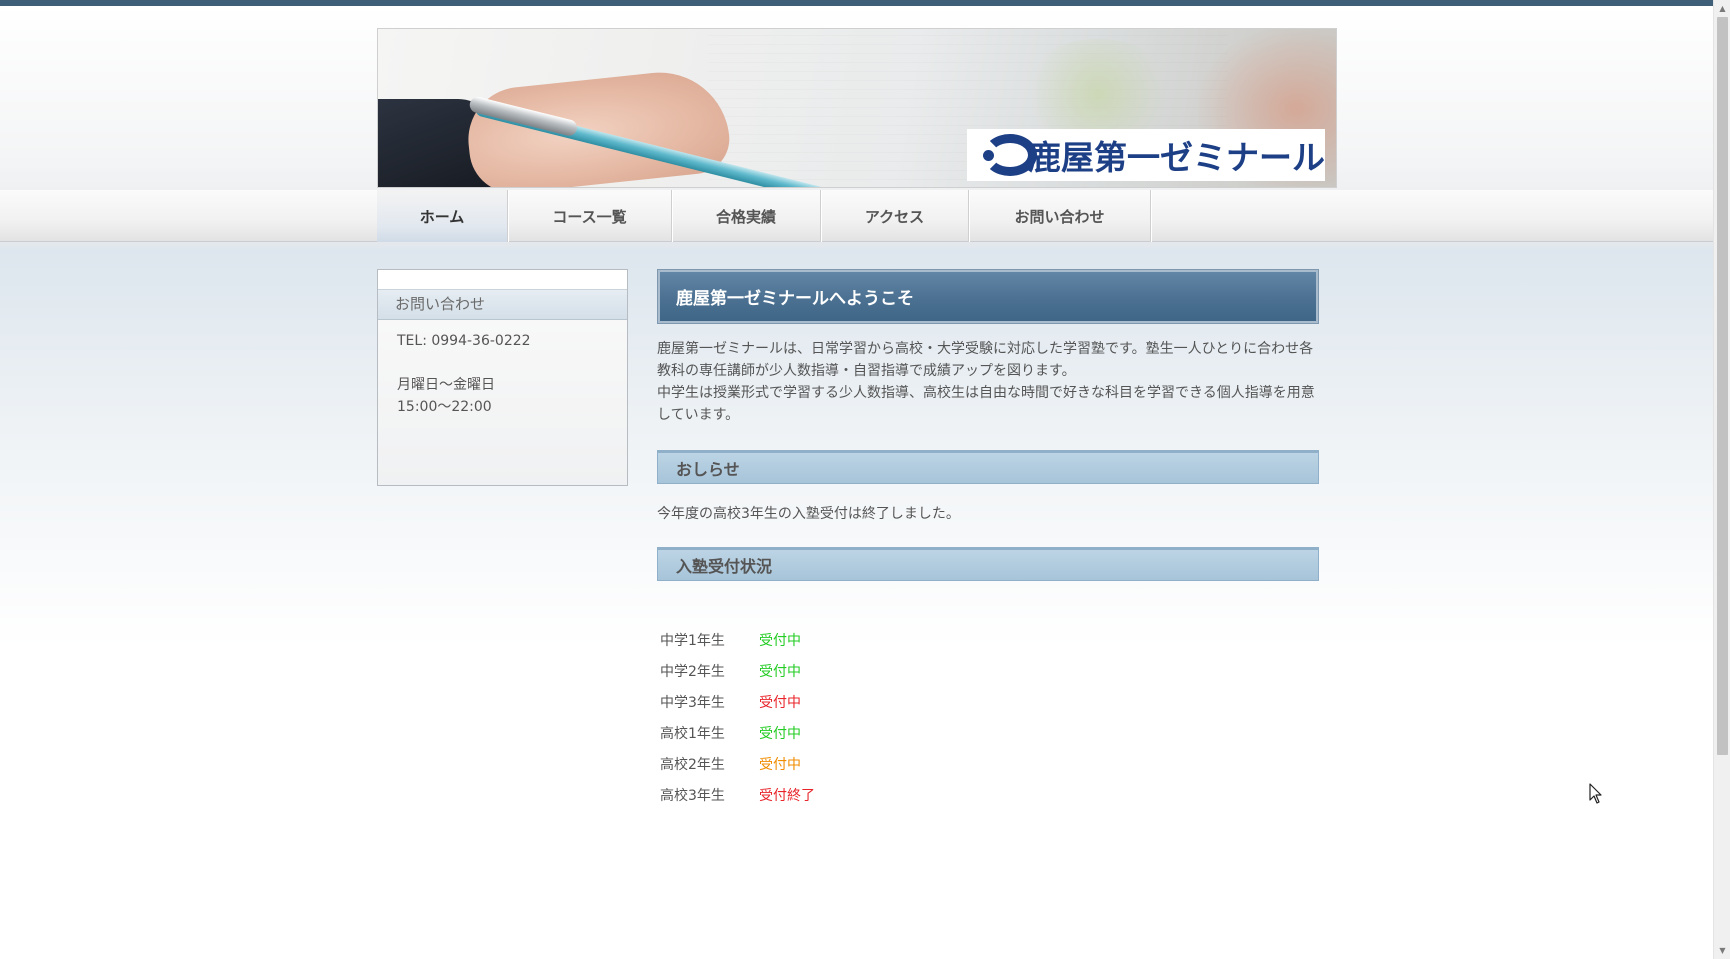  I want to click on main-nav: ホーム コース一覧 合格実績 アクセス お問い合わせ, so click(764, 216).